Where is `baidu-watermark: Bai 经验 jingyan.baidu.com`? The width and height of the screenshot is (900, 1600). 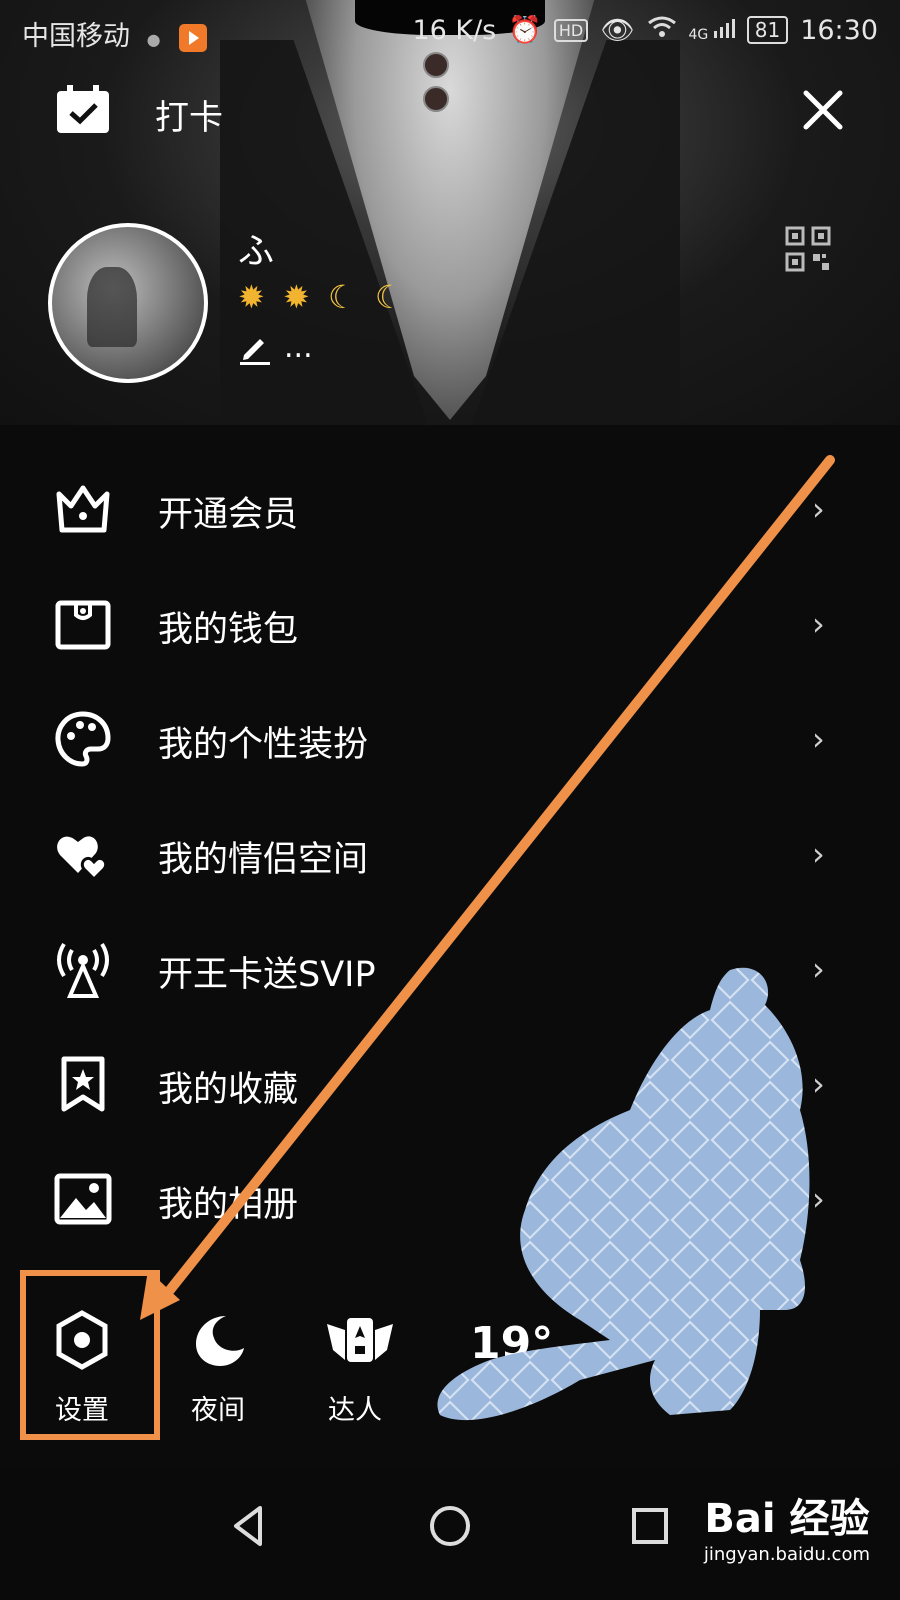 baidu-watermark: Bai 经验 jingyan.baidu.com is located at coordinates (787, 1525).